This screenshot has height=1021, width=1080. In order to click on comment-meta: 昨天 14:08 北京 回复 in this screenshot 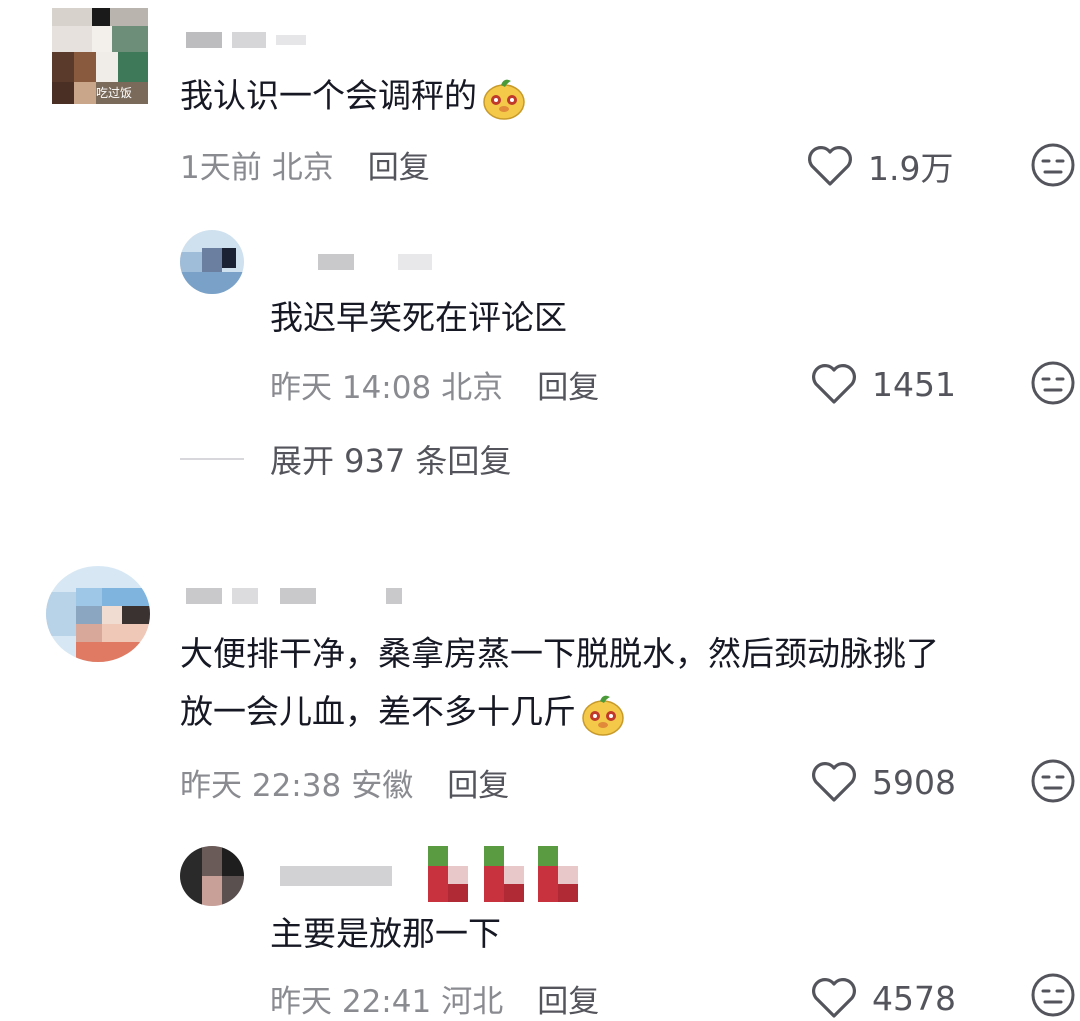, I will do `click(434, 384)`.